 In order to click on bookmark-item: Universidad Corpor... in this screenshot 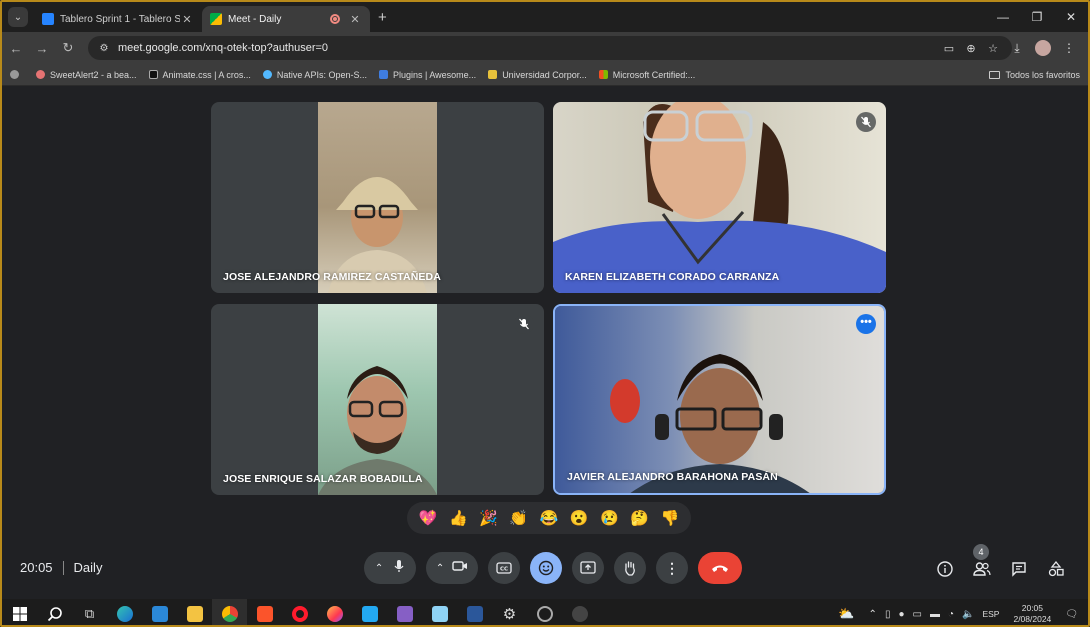, I will do `click(537, 75)`.